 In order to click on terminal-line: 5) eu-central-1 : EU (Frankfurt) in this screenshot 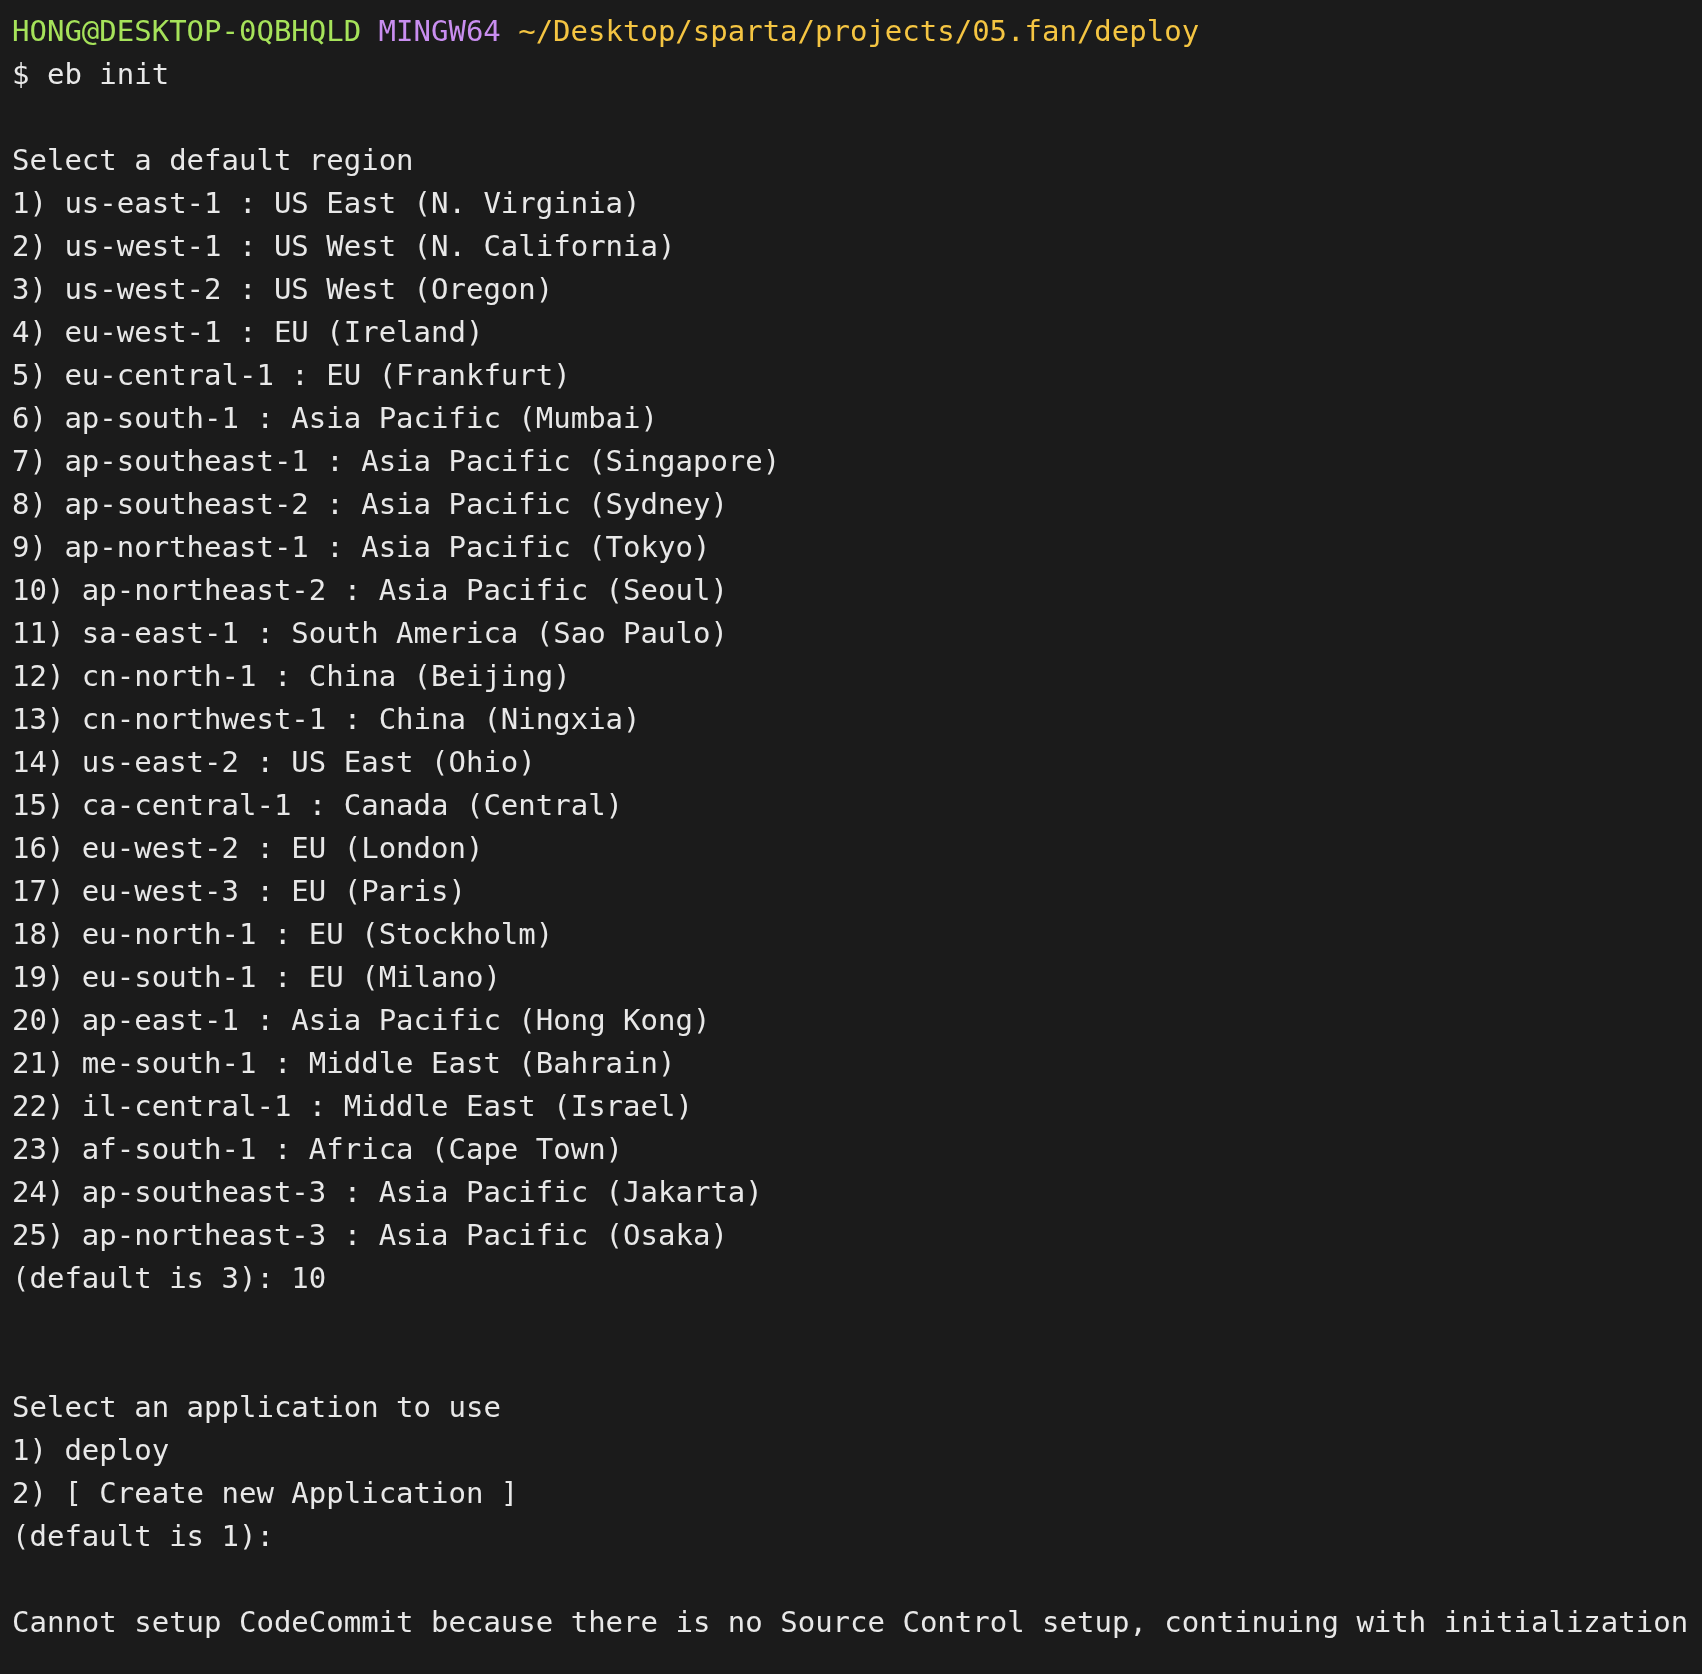, I will do `click(291, 375)`.